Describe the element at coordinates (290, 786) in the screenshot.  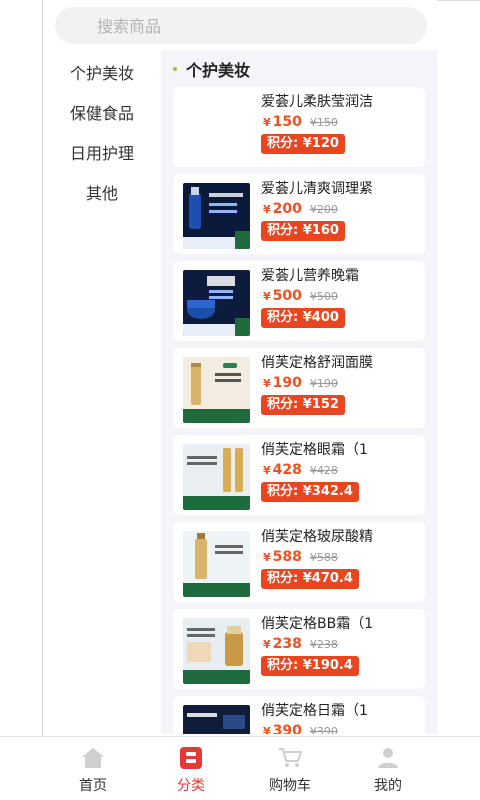
I see `tab-label: 购物车` at that location.